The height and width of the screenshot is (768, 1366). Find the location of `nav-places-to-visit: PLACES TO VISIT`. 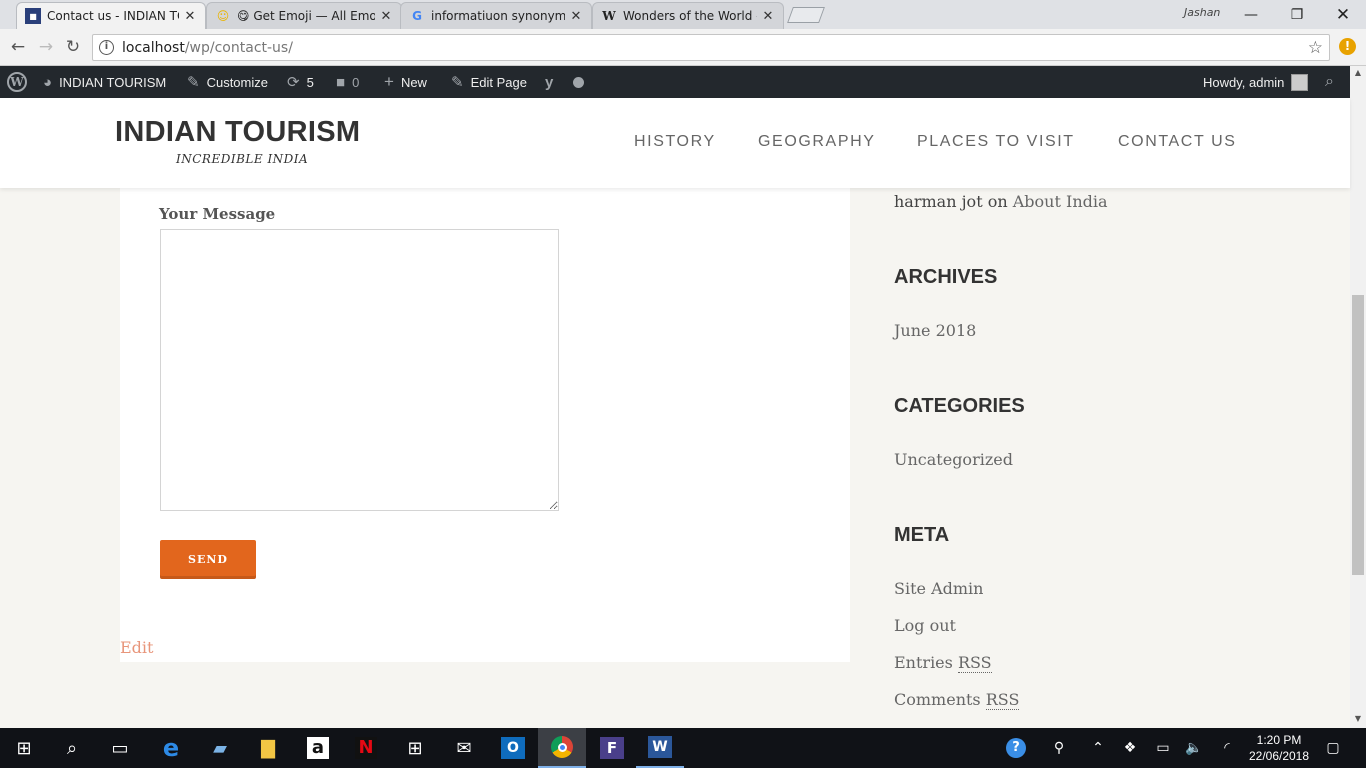

nav-places-to-visit: PLACES TO VISIT is located at coordinates (996, 142).